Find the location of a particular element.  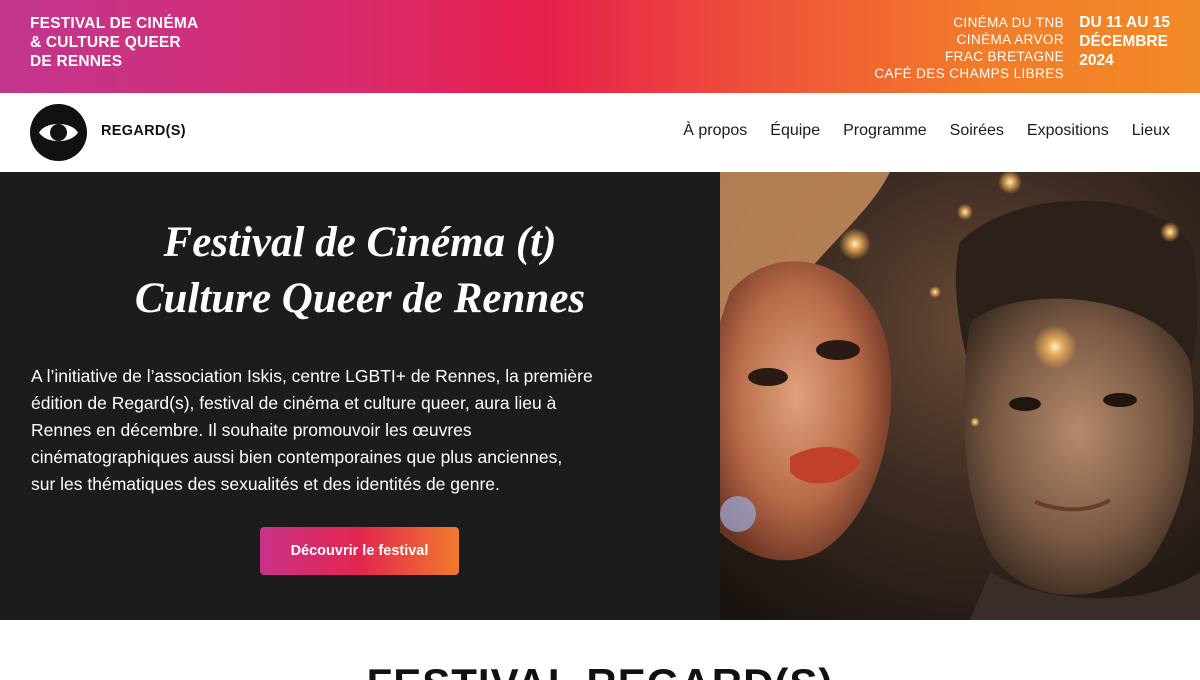

festival-dates-line: DÉCEMBRE is located at coordinates (1123, 41).